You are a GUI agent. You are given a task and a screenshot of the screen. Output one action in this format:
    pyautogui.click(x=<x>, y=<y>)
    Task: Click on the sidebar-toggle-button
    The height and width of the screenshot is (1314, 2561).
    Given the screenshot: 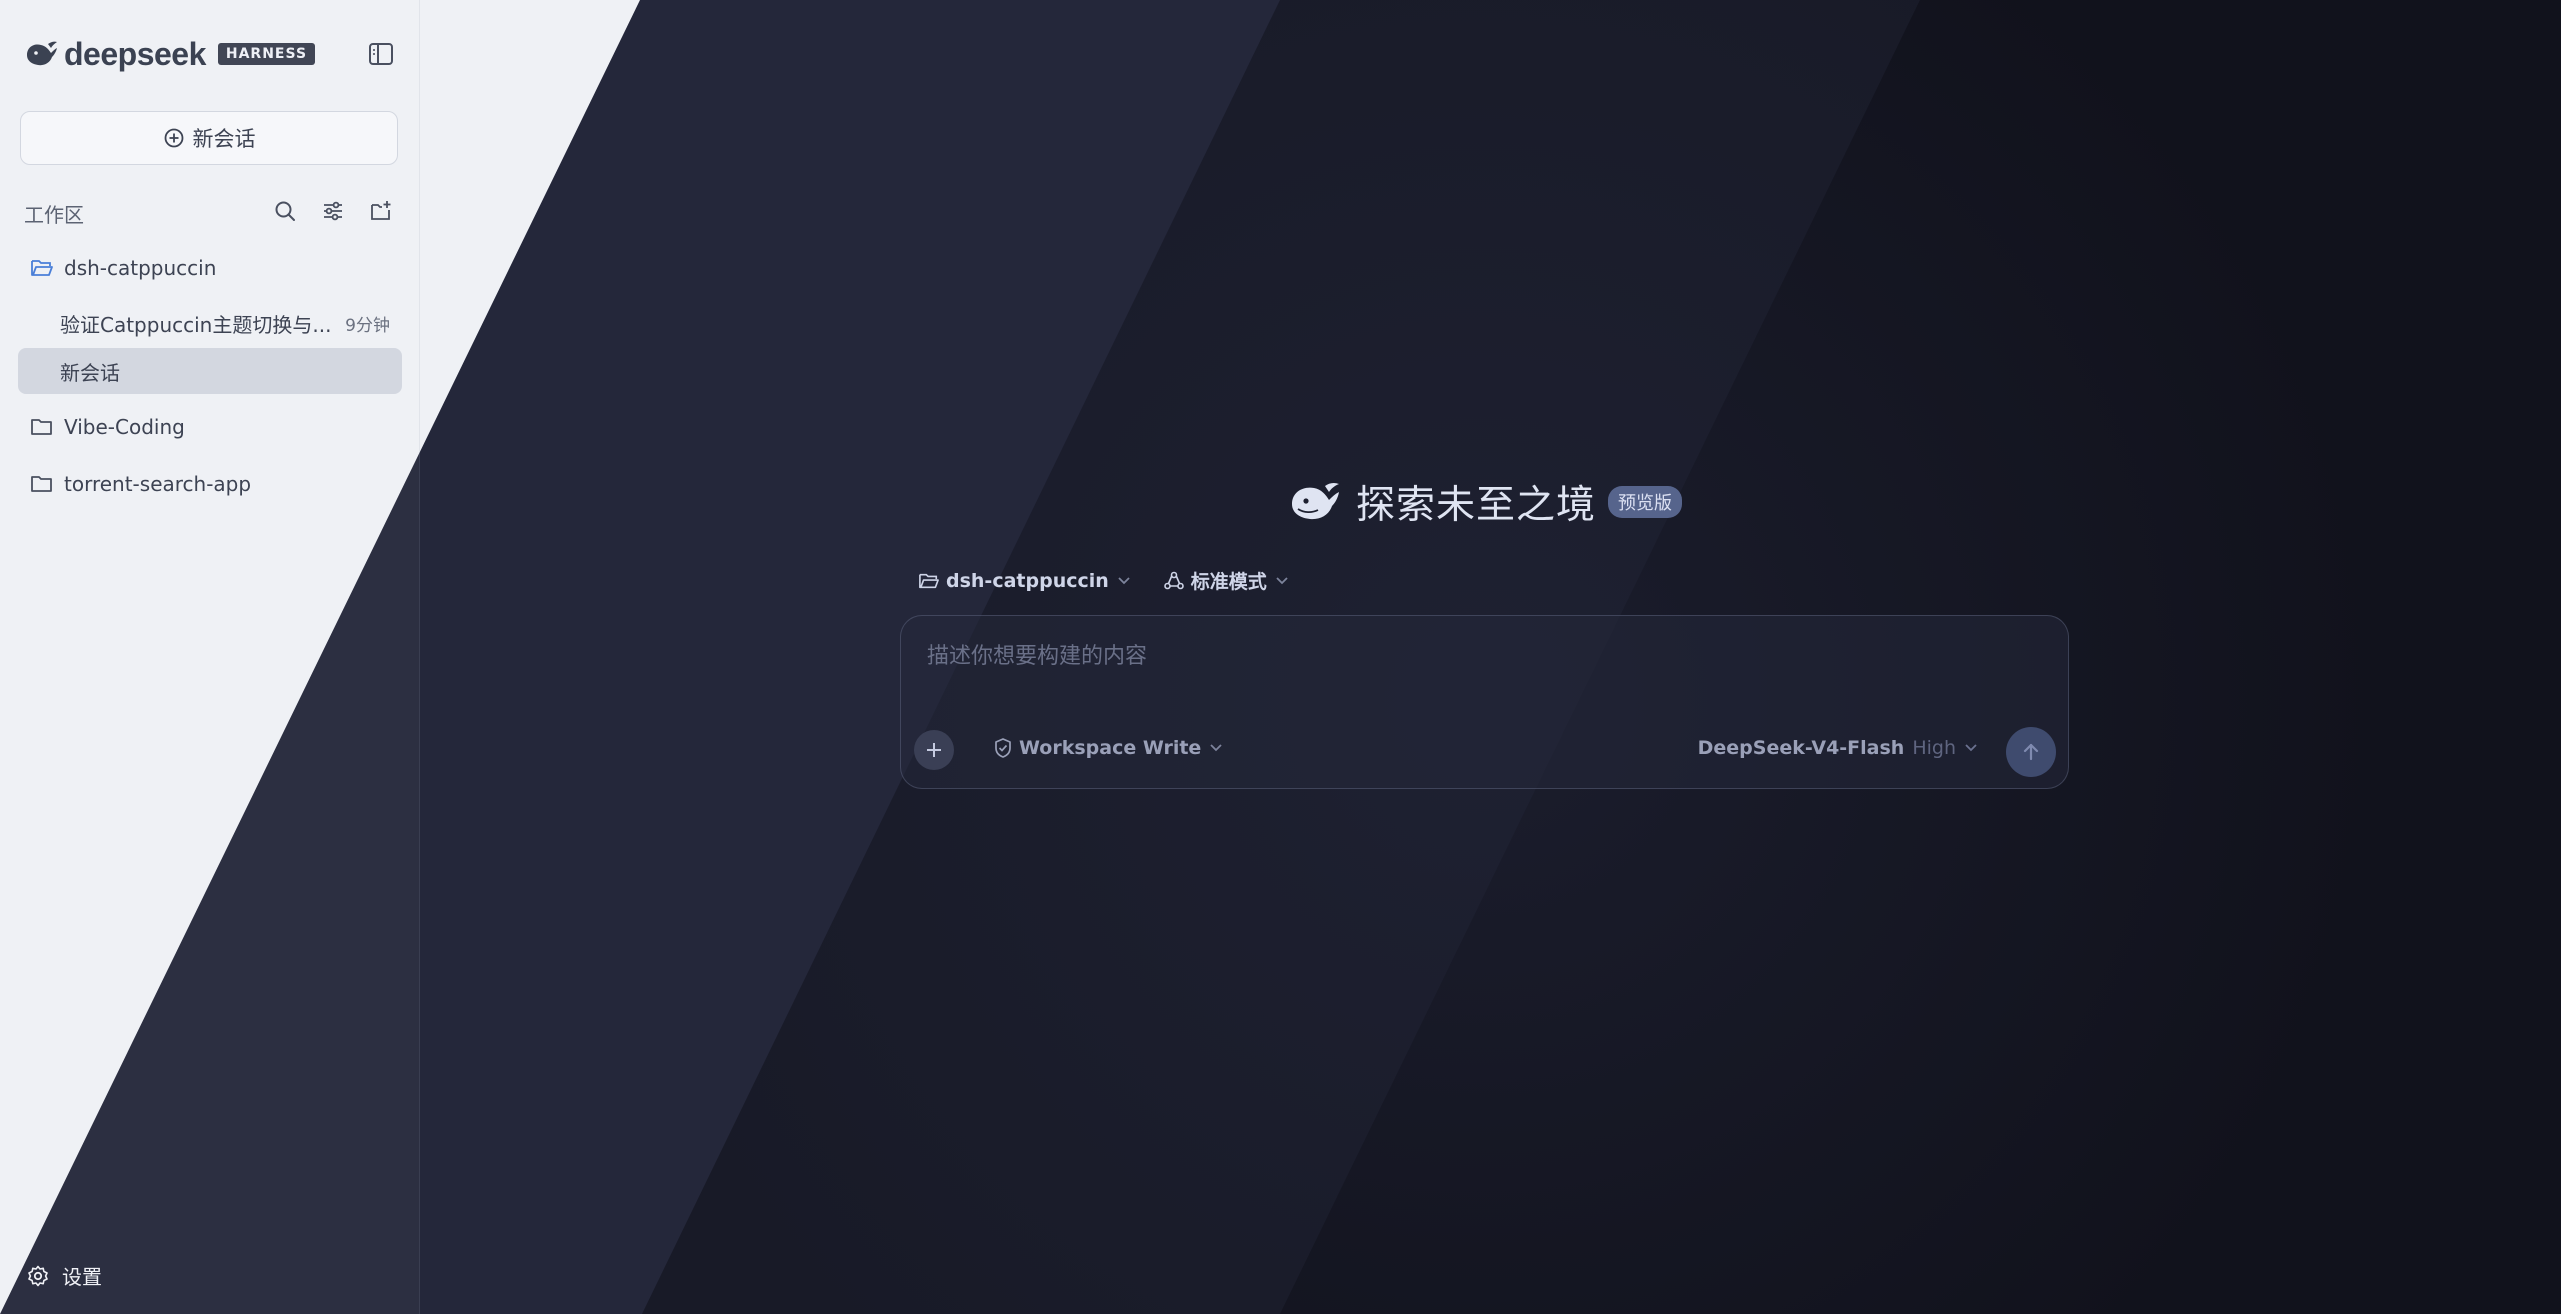 What is the action you would take?
    pyautogui.click(x=381, y=54)
    